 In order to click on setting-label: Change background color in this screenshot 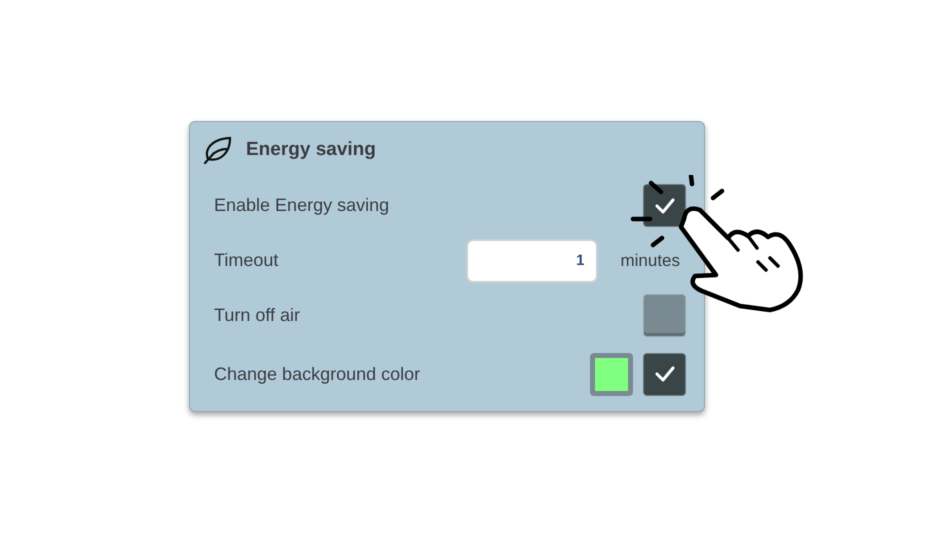, I will do `click(318, 374)`.